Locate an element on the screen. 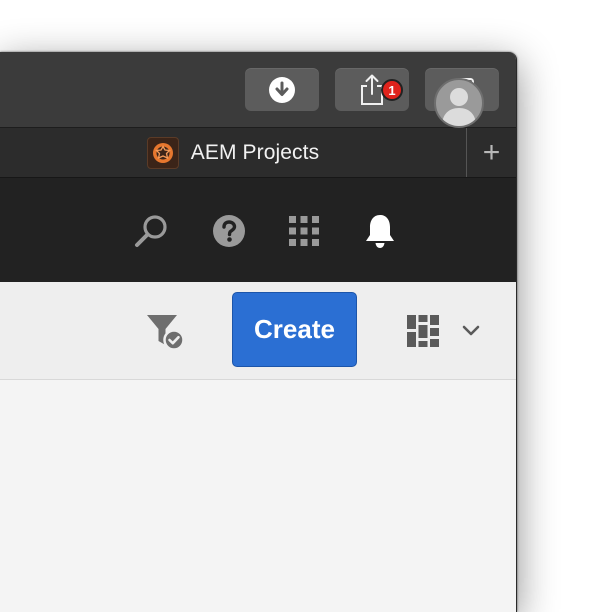  notifications-button is located at coordinates (380, 231).